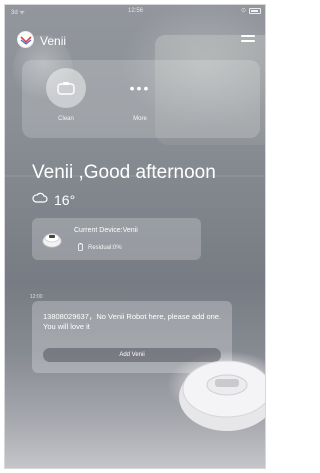  I want to click on status-bar: 3d ᯤ 12:56 ⊙, so click(135, 12).